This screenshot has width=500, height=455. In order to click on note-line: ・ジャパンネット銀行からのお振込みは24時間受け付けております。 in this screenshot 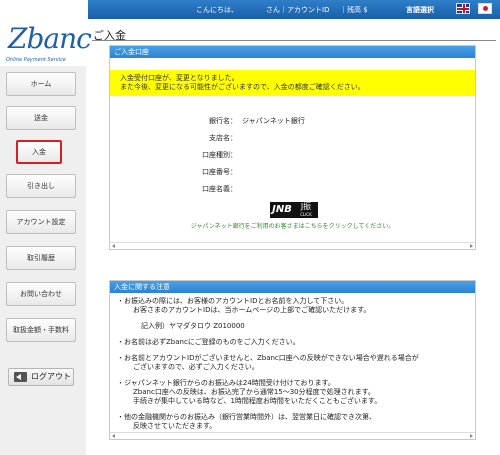, I will do `click(226, 383)`.